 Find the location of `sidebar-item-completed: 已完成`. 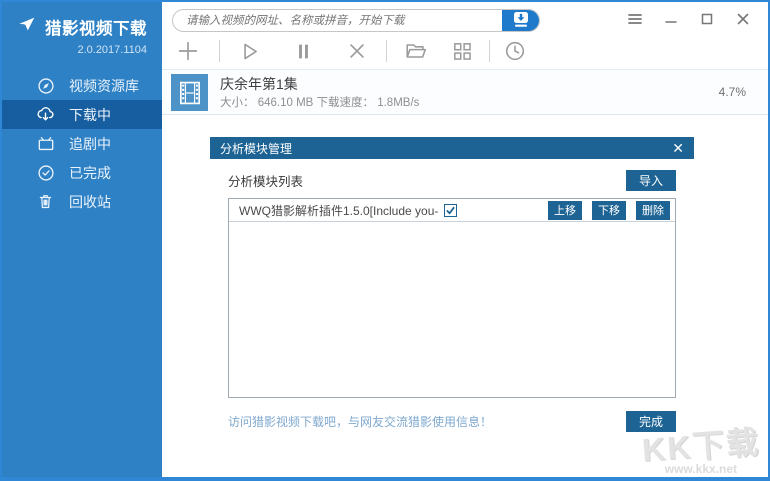

sidebar-item-completed: 已完成 is located at coordinates (82, 172).